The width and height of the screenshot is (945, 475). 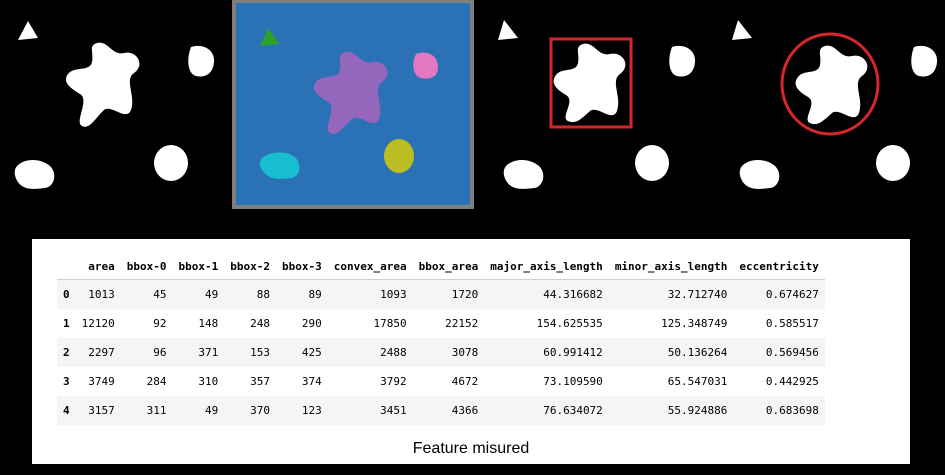 I want to click on cell-bbox-3: 290, so click(x=311, y=323).